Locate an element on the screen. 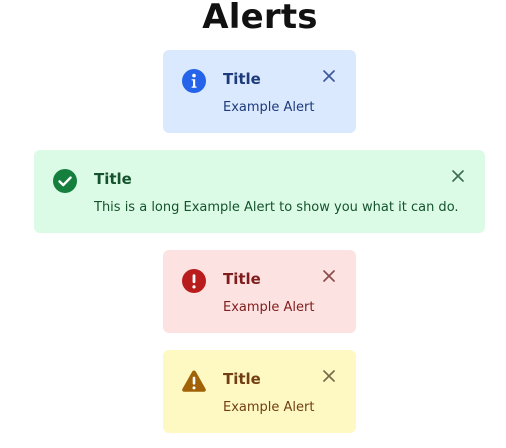 Image resolution: width=506 pixels, height=448 pixels. info-icon is located at coordinates (194, 81).